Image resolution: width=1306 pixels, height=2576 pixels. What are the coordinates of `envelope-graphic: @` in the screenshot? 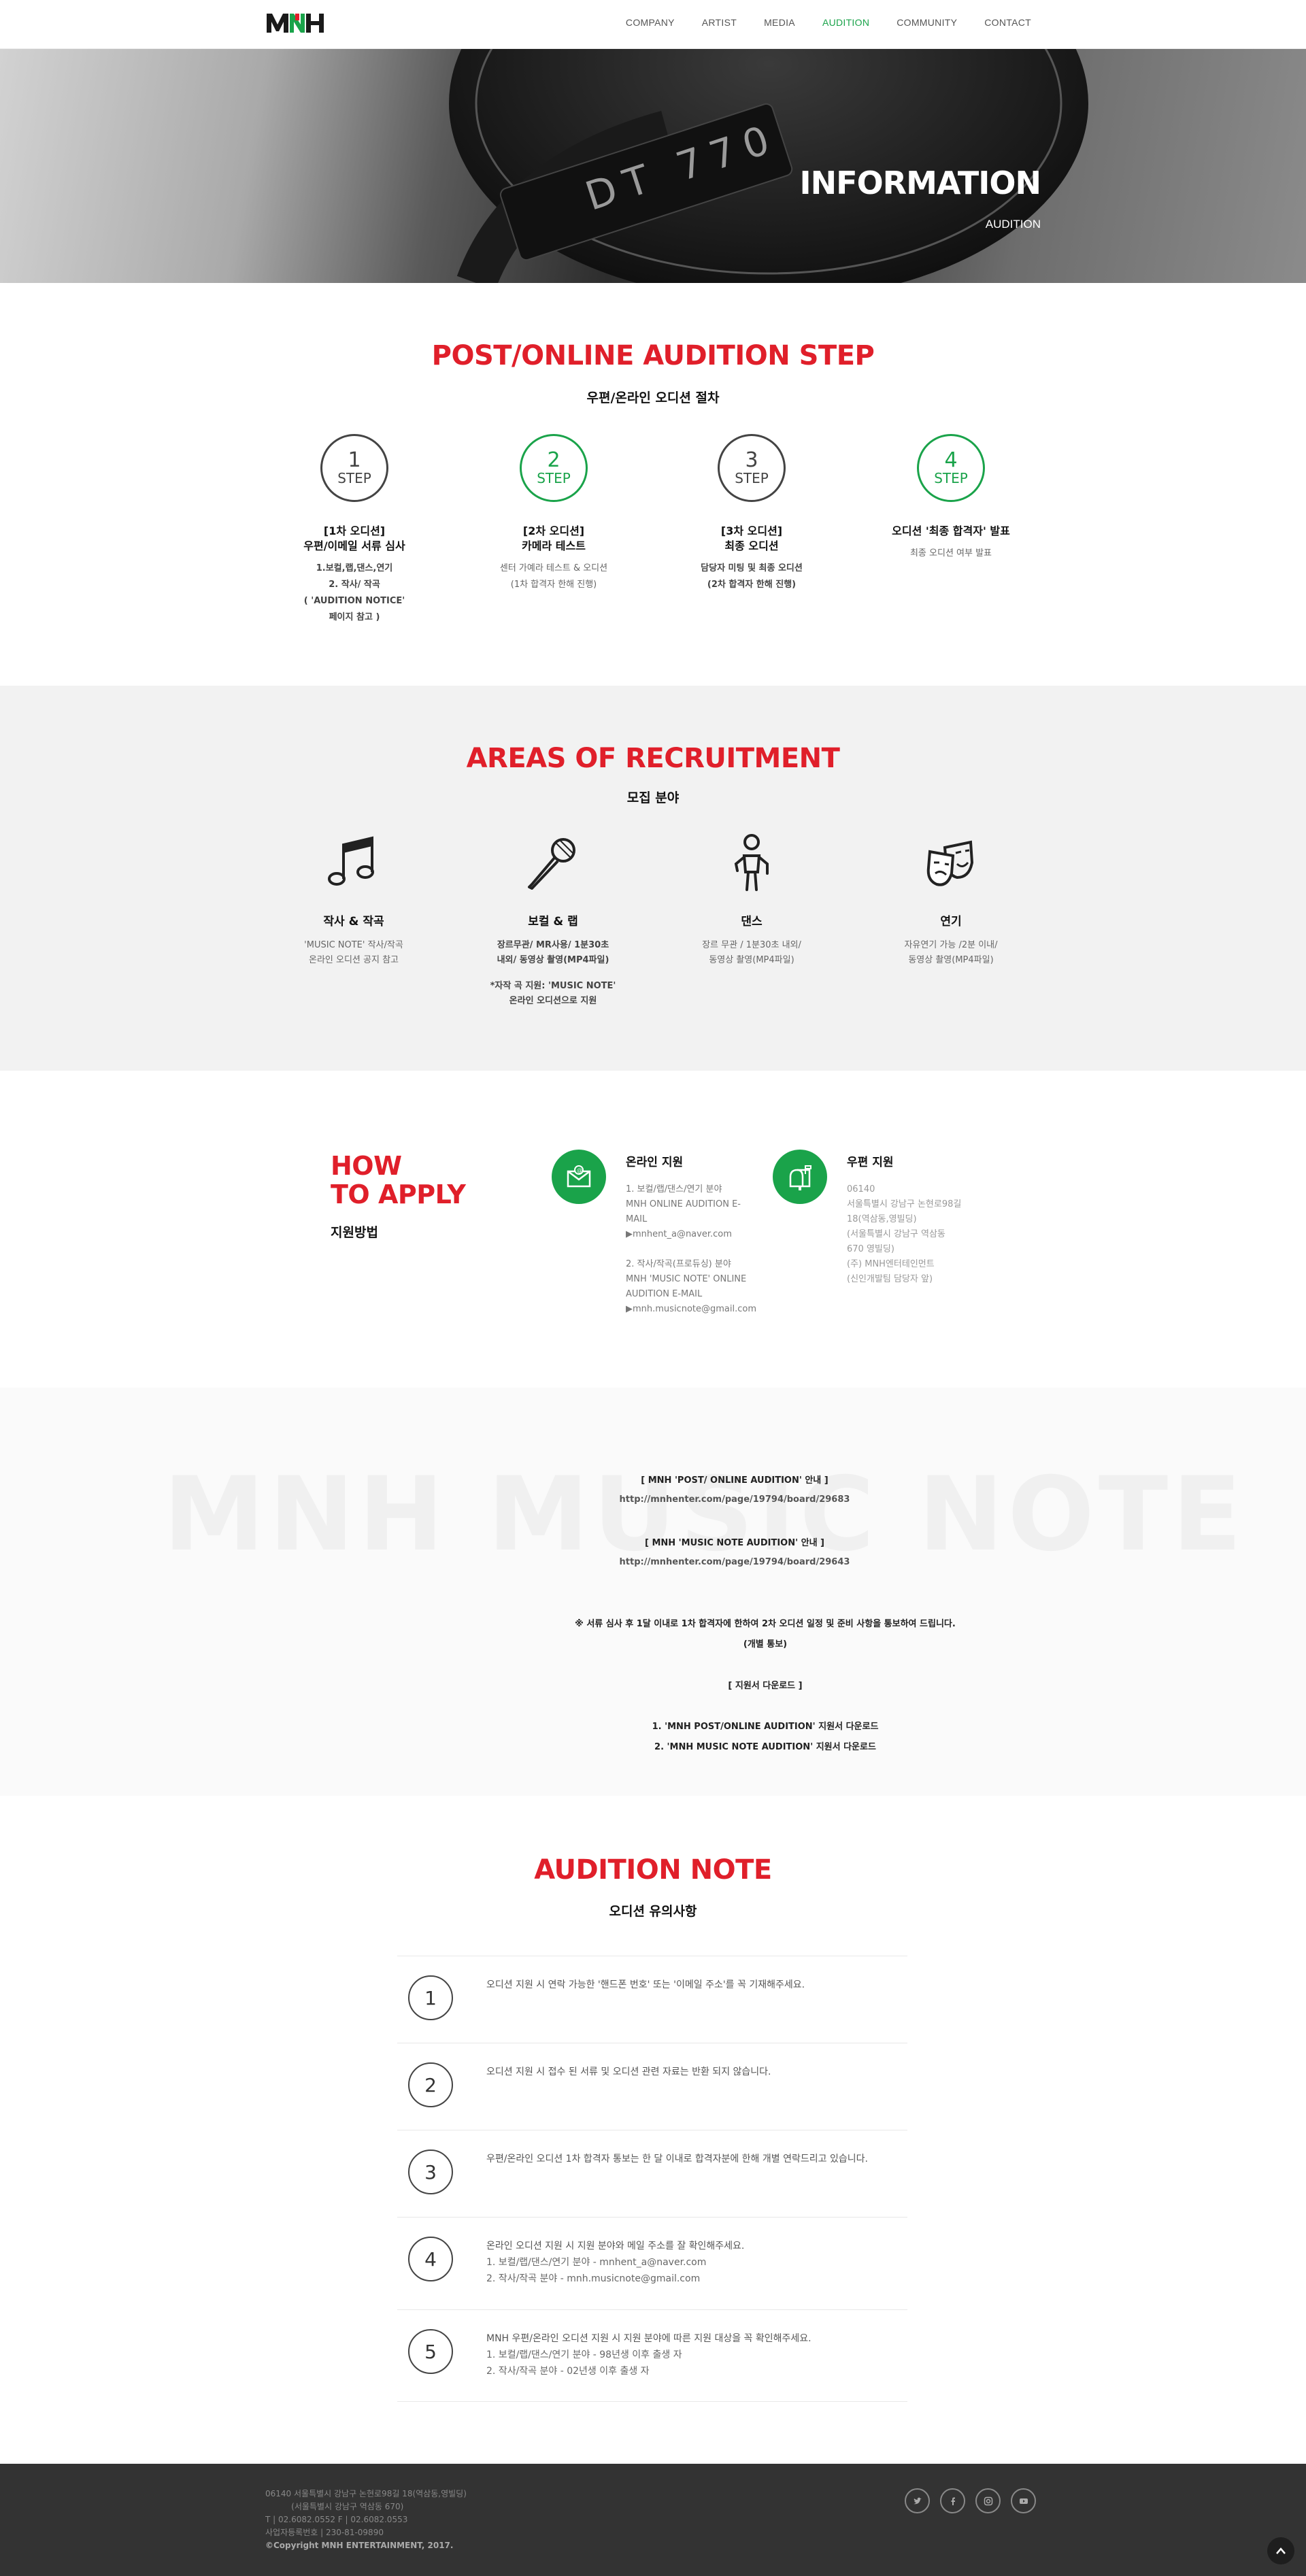 It's located at (579, 1176).